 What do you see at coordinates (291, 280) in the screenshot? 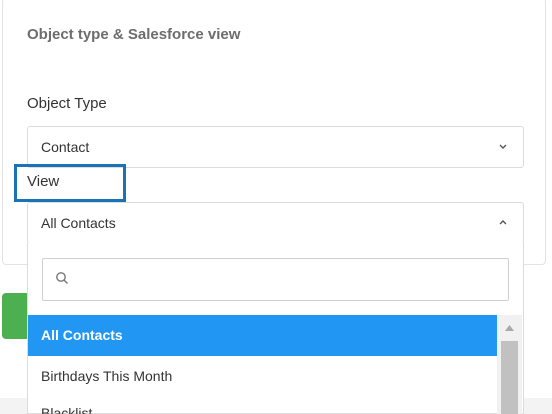
I see `view-search-input` at bounding box center [291, 280].